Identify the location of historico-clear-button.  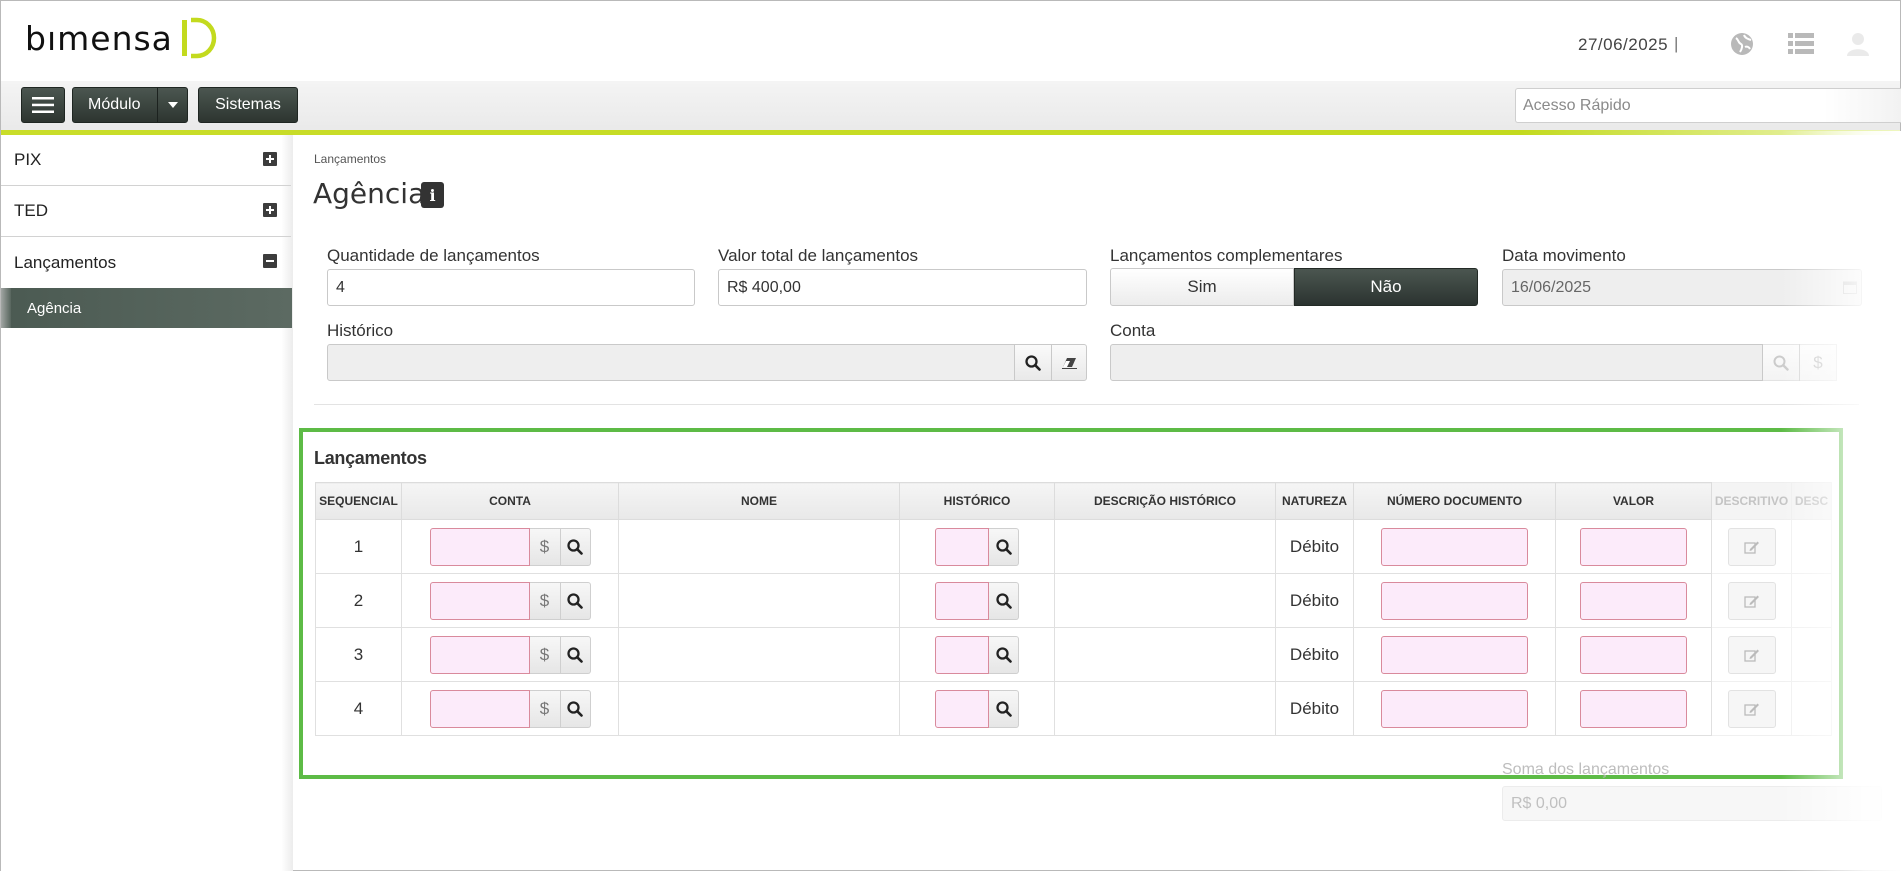
(1069, 362).